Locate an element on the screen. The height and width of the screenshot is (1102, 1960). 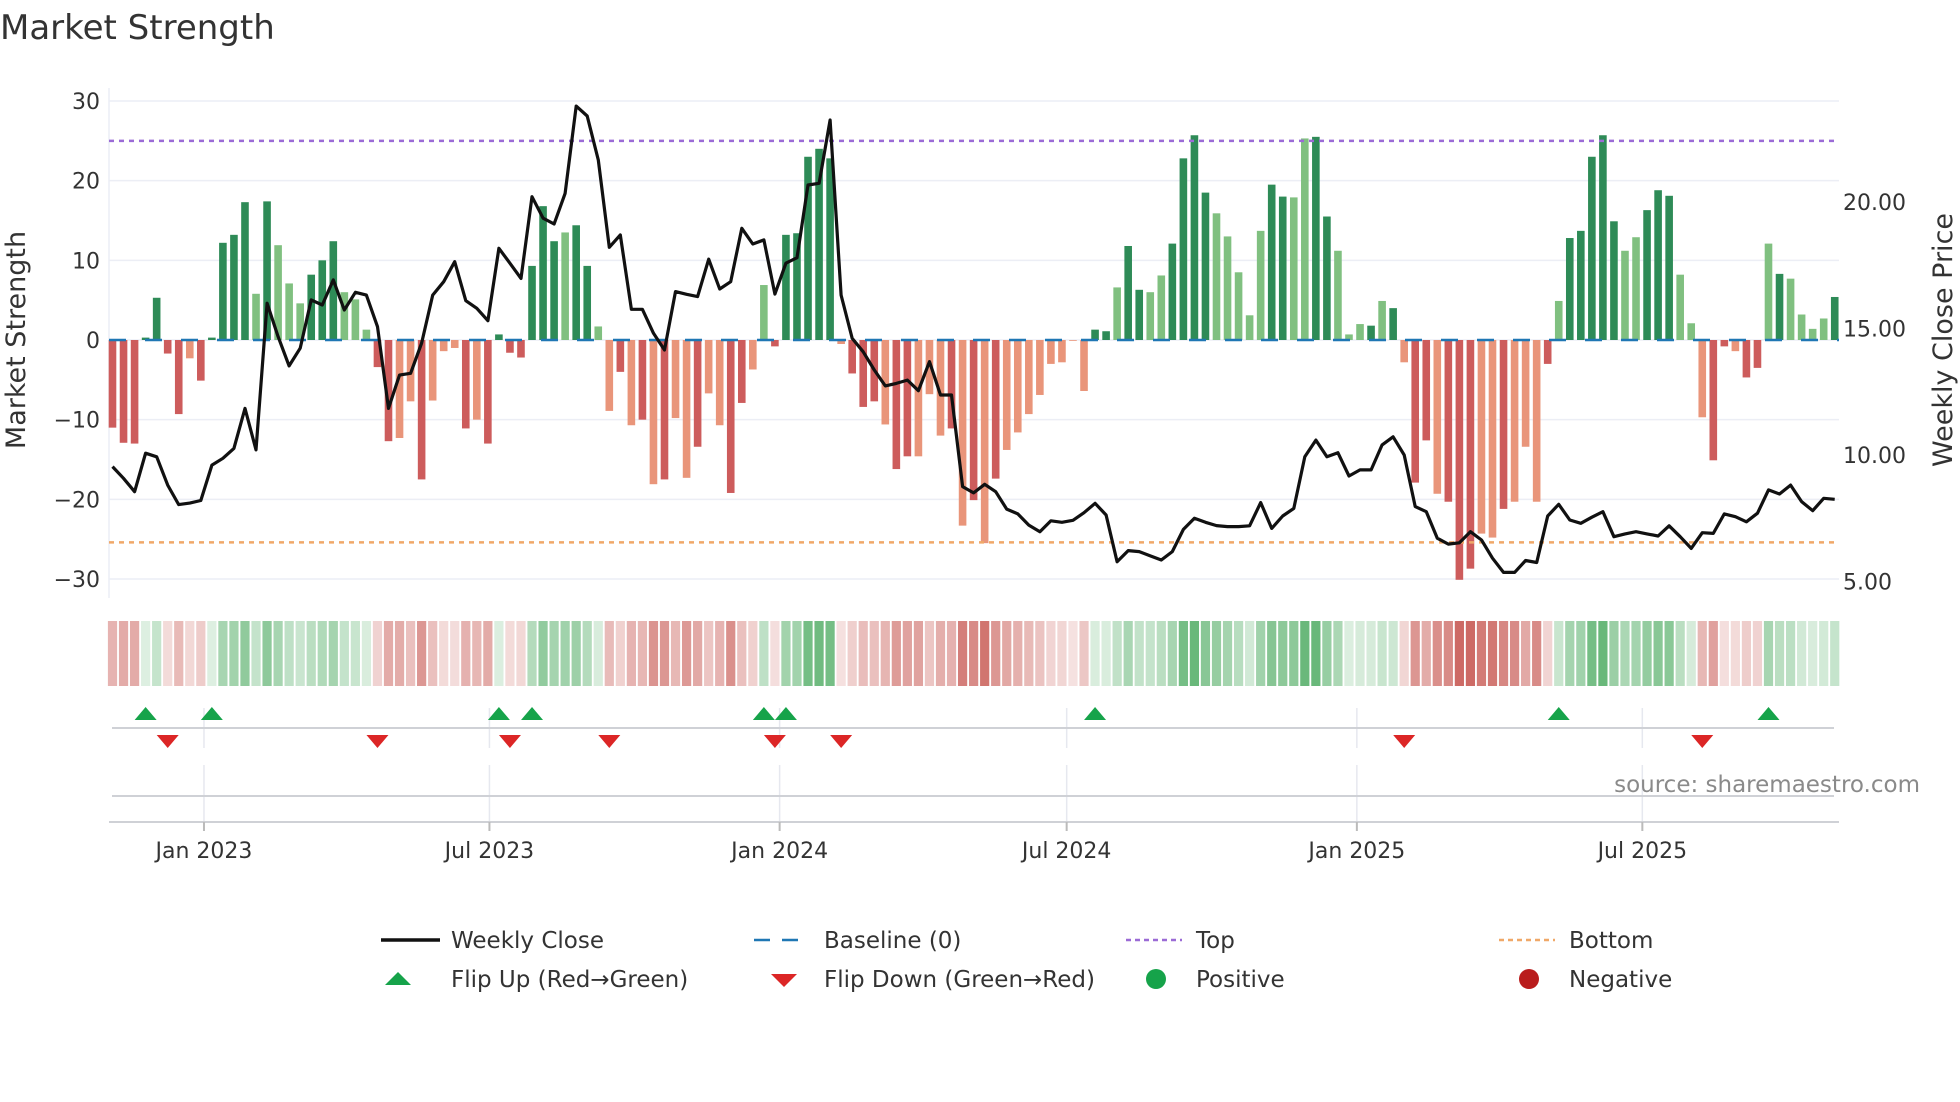
flip-panel is located at coordinates (973, 765).